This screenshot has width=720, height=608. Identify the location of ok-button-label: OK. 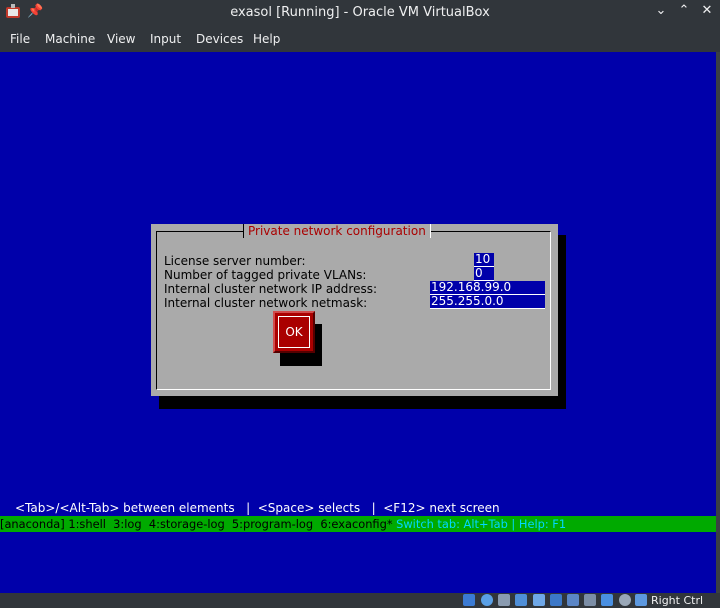
(294, 332).